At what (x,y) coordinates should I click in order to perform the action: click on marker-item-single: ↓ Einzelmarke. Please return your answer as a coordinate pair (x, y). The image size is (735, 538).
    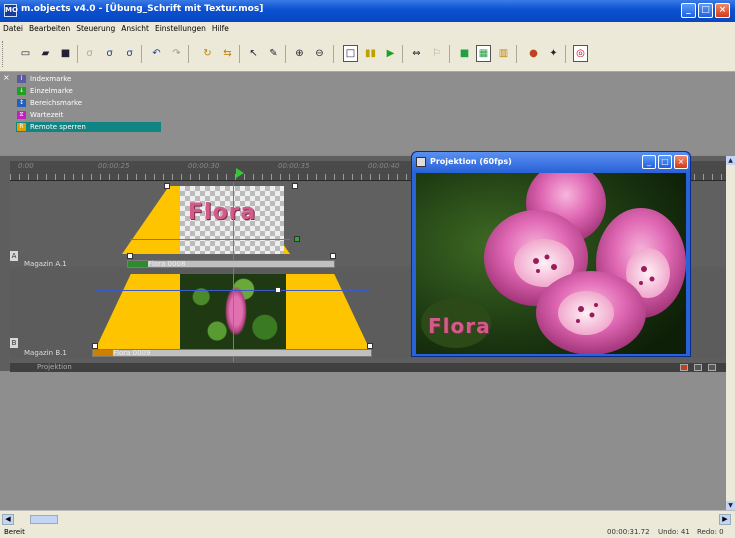
    Looking at the image, I should click on (88, 91).